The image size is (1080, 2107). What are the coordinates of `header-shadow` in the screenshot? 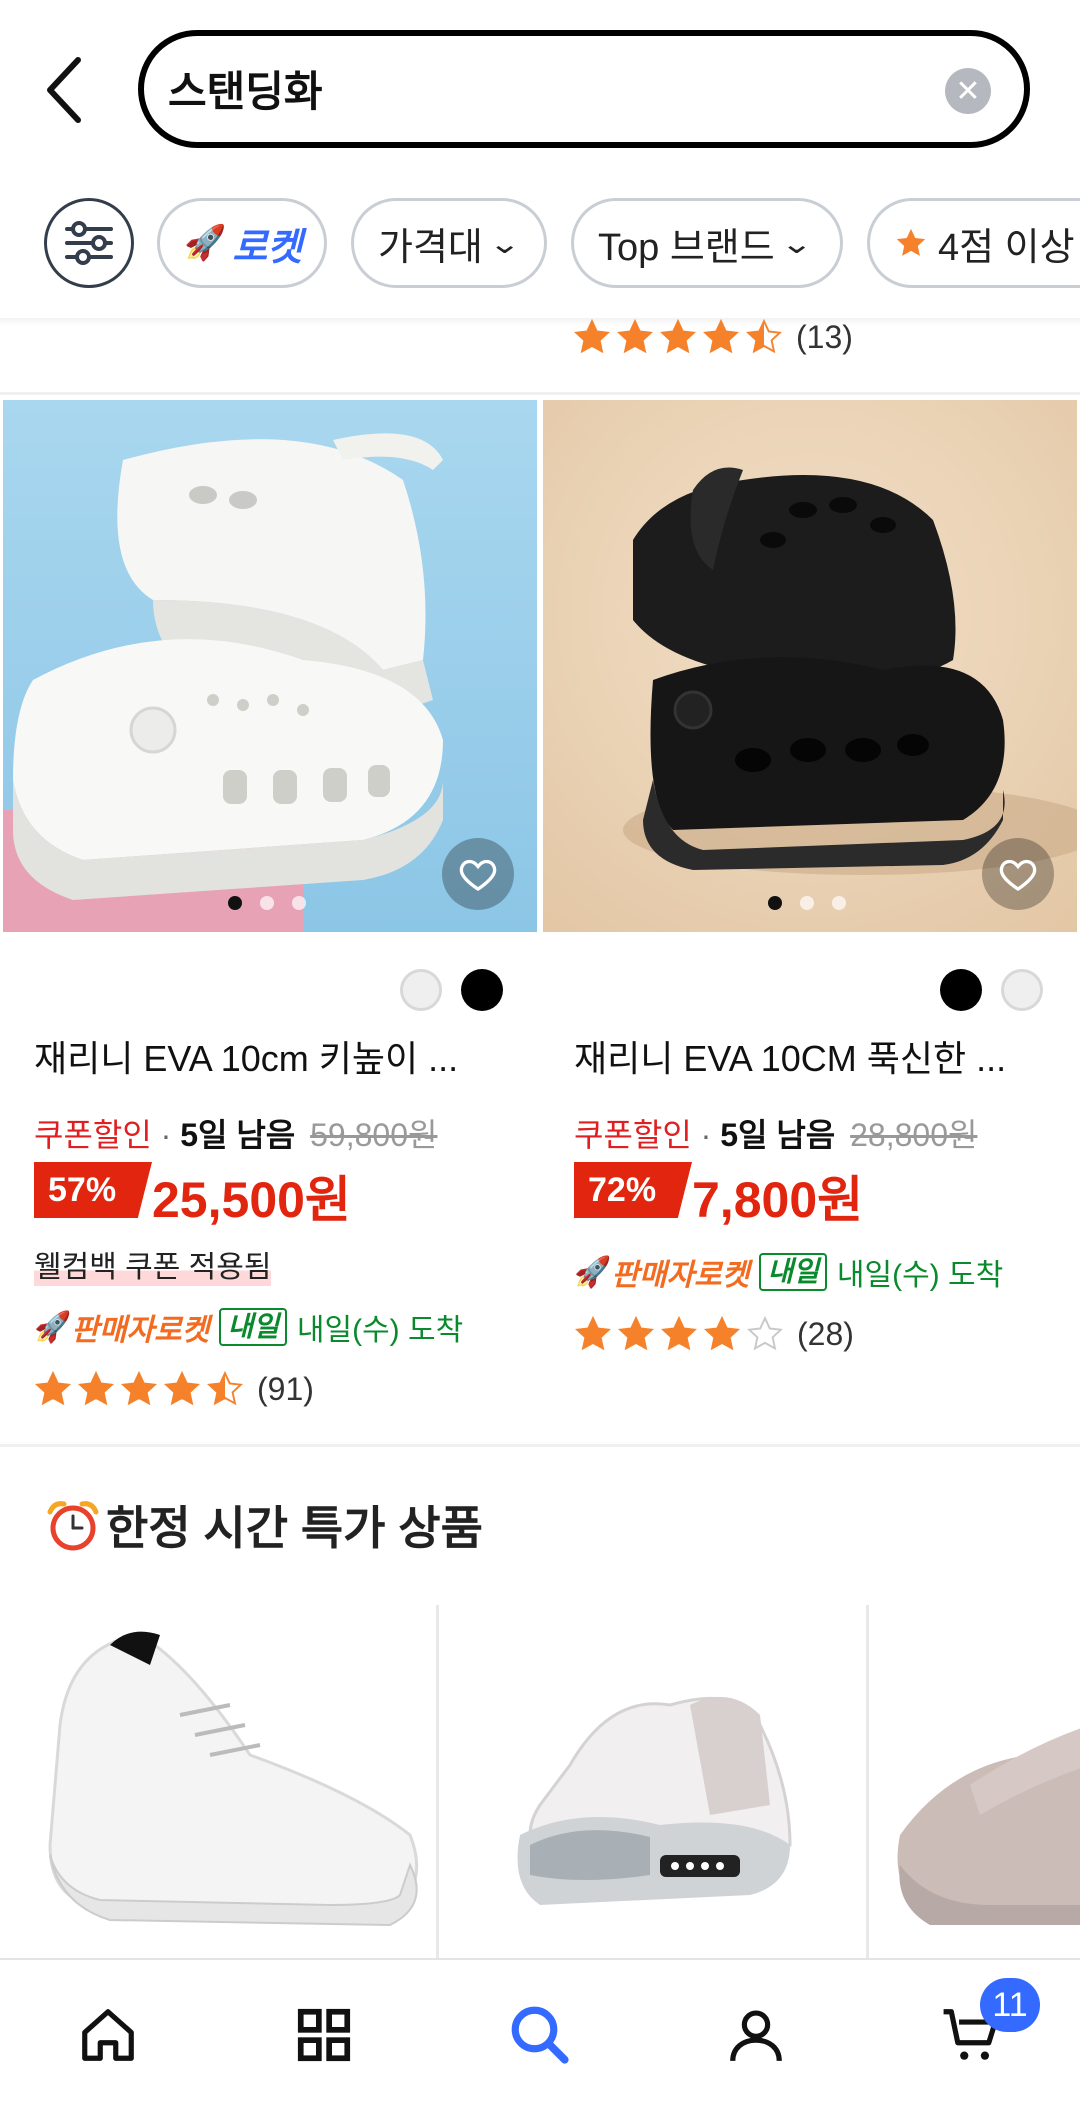 It's located at (540, 322).